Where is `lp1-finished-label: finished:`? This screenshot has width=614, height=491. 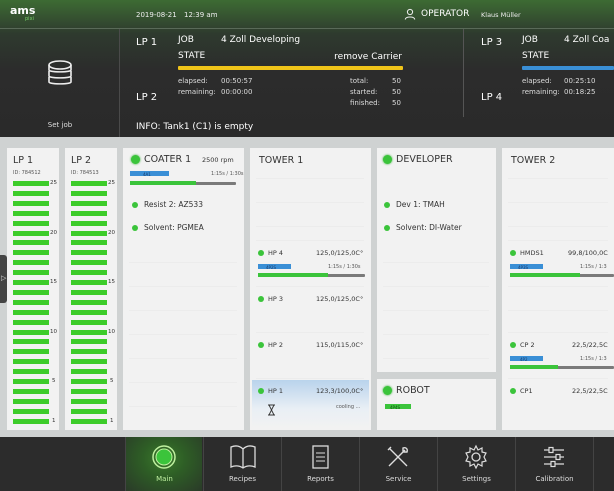
lp1-finished-label: finished: is located at coordinates (365, 103).